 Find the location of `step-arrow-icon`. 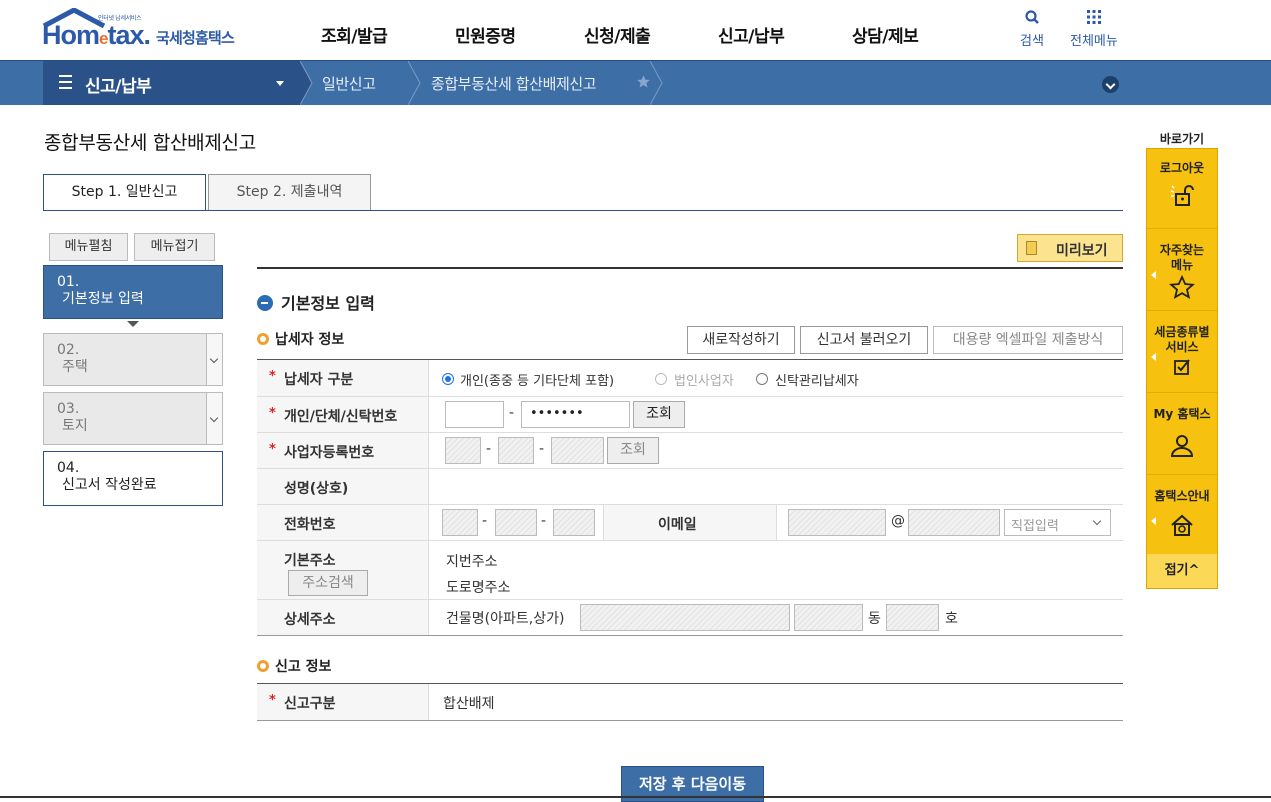

step-arrow-icon is located at coordinates (133, 324).